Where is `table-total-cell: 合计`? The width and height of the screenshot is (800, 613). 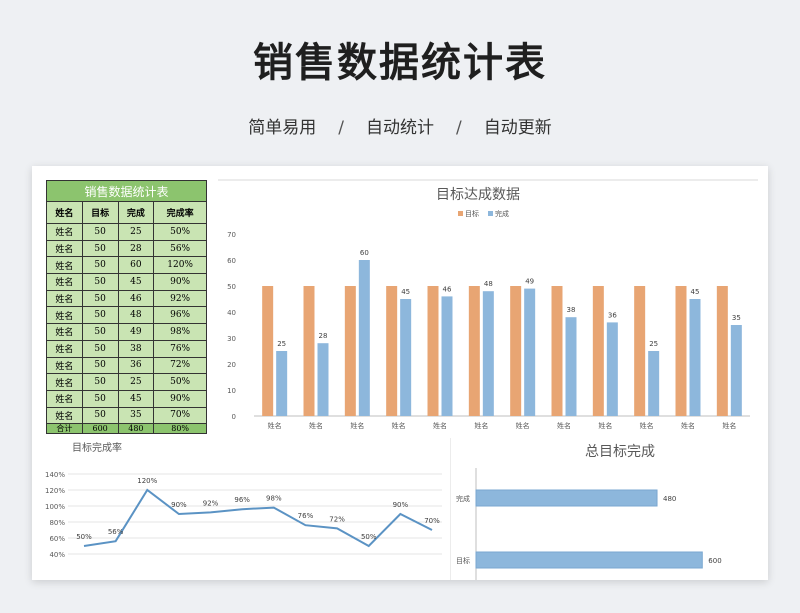 table-total-cell: 合计 is located at coordinates (64, 429).